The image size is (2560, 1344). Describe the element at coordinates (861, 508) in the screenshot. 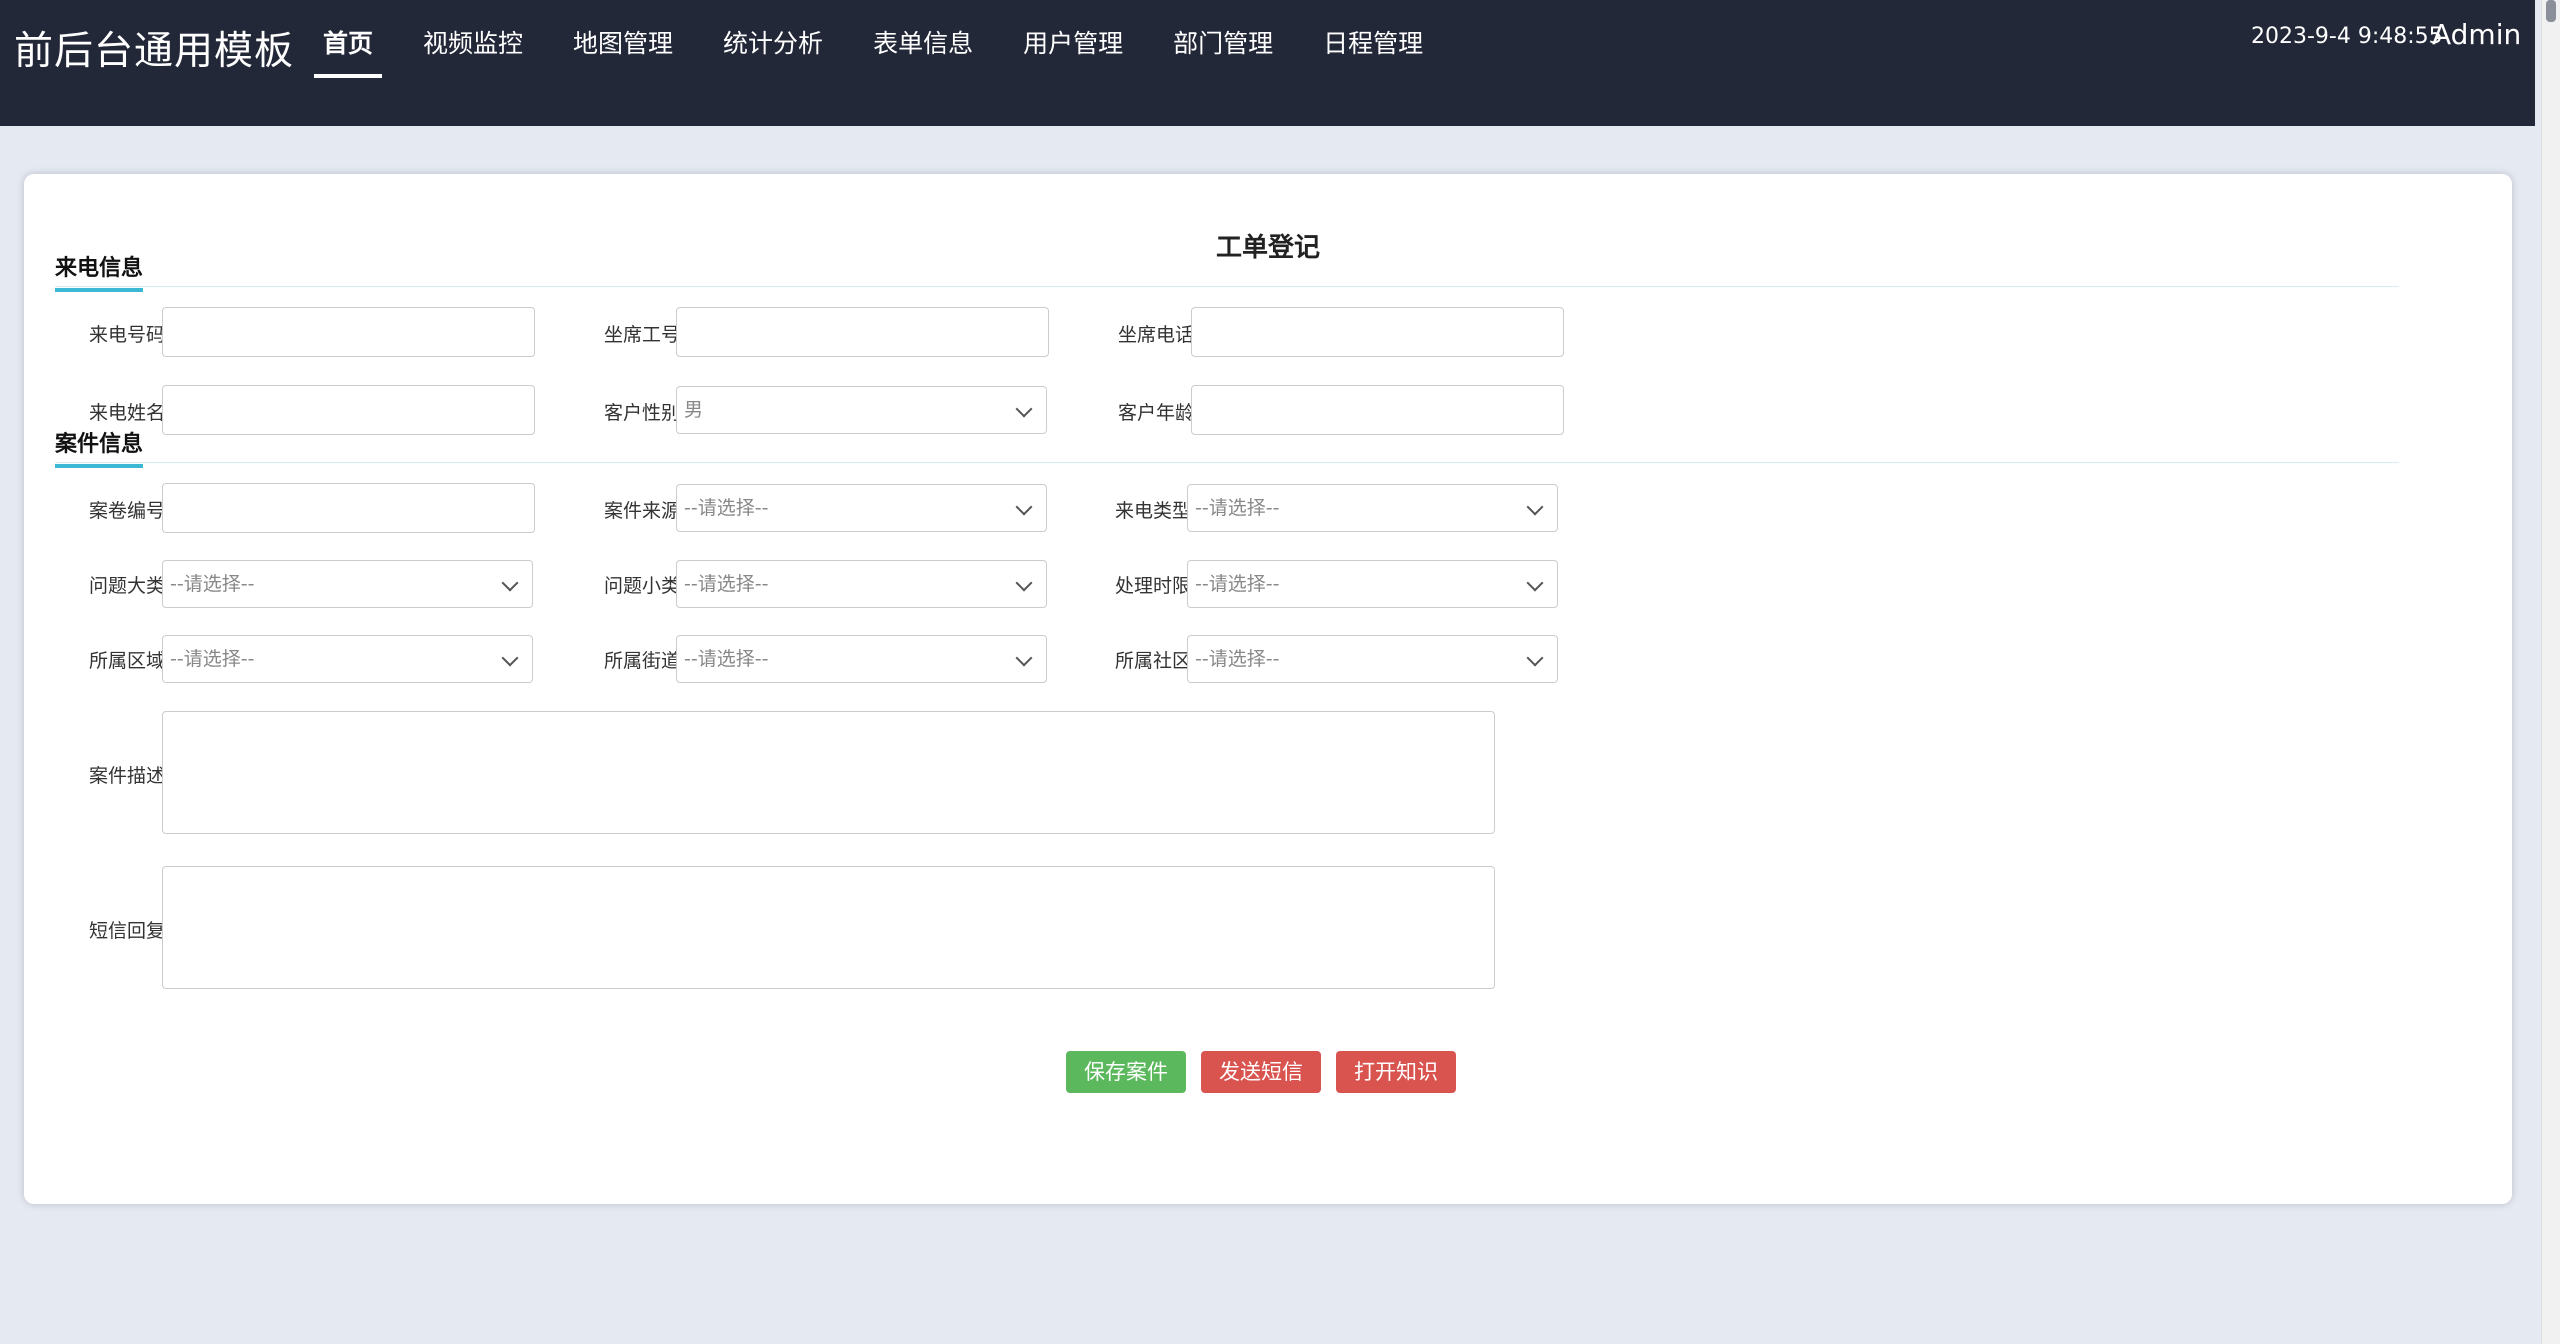

I see `case-source-select: --请选择--` at that location.